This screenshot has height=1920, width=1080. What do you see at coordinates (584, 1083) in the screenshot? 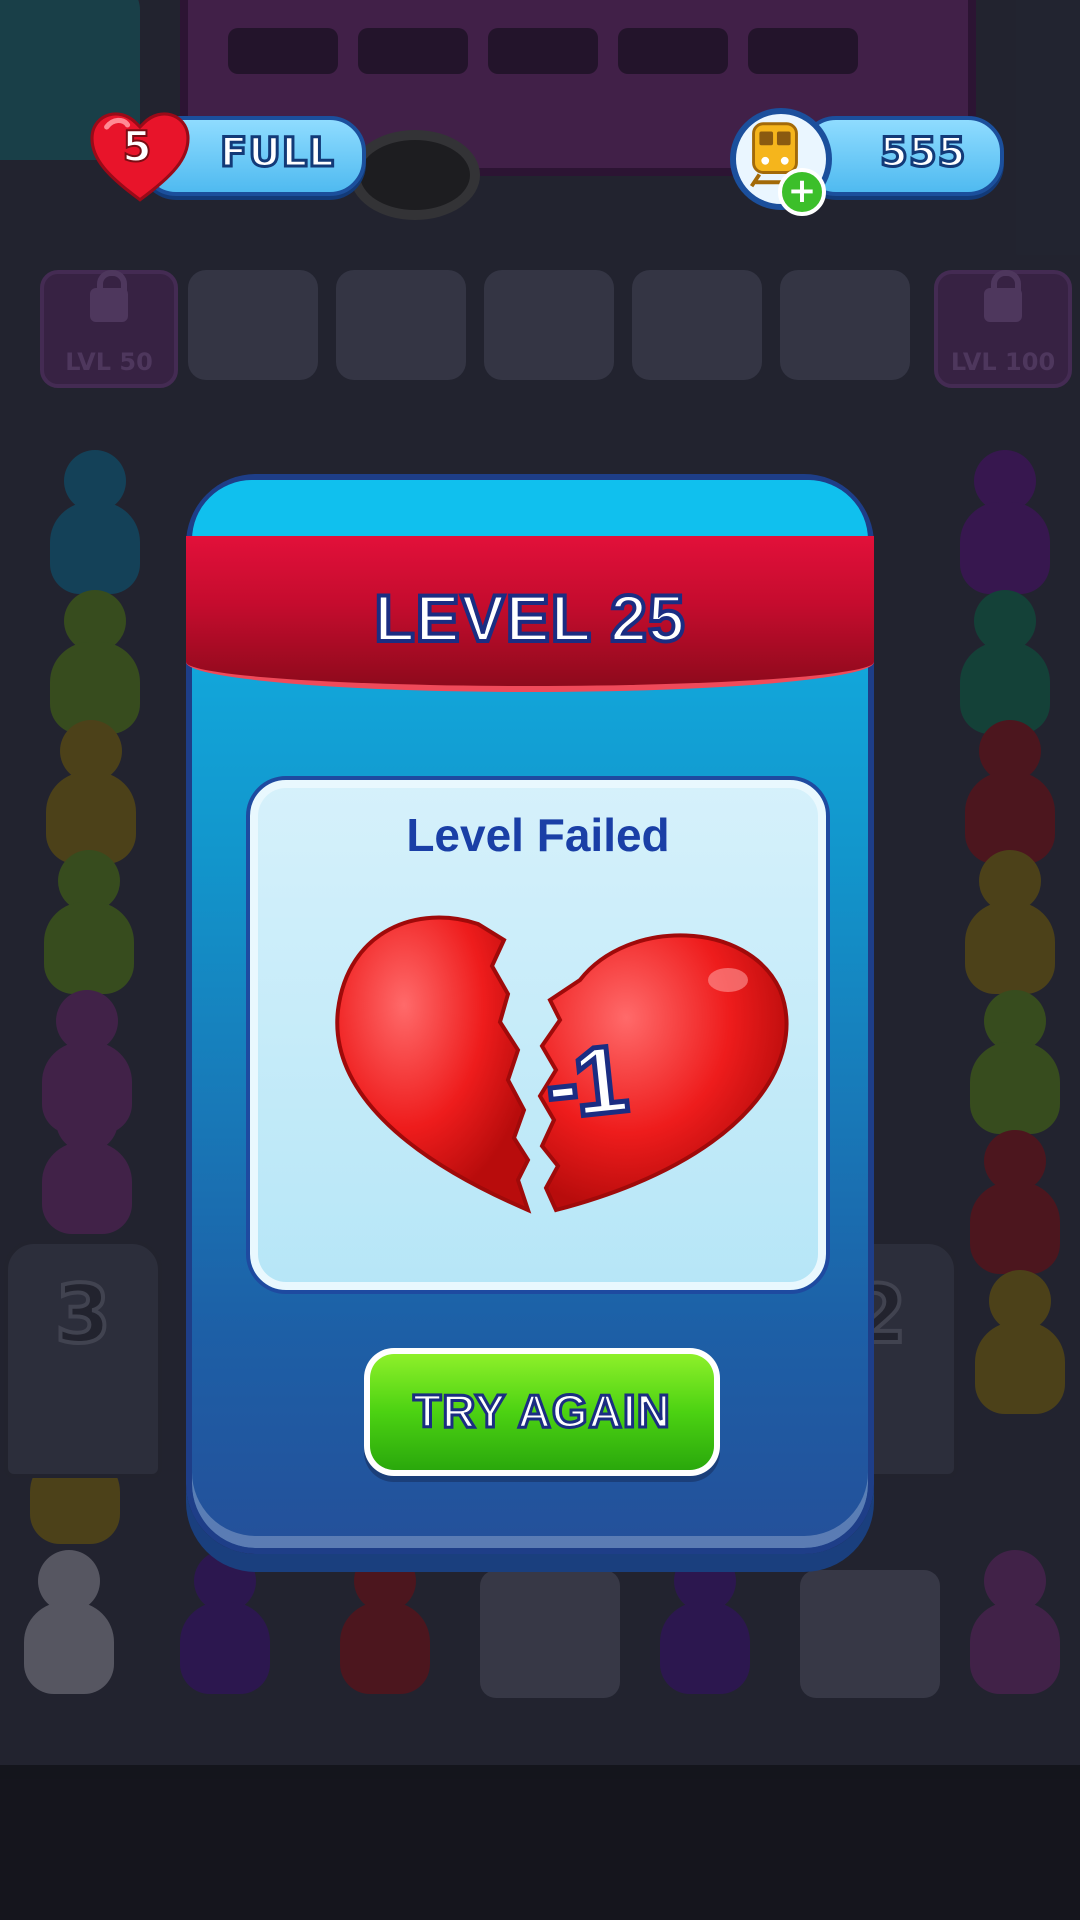
I see `lives-change: -1` at bounding box center [584, 1083].